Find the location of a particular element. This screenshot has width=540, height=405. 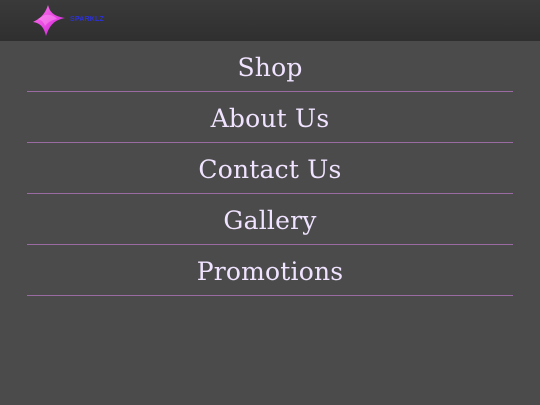

brand-home-link: SPARKLZ is located at coordinates (68, 20).